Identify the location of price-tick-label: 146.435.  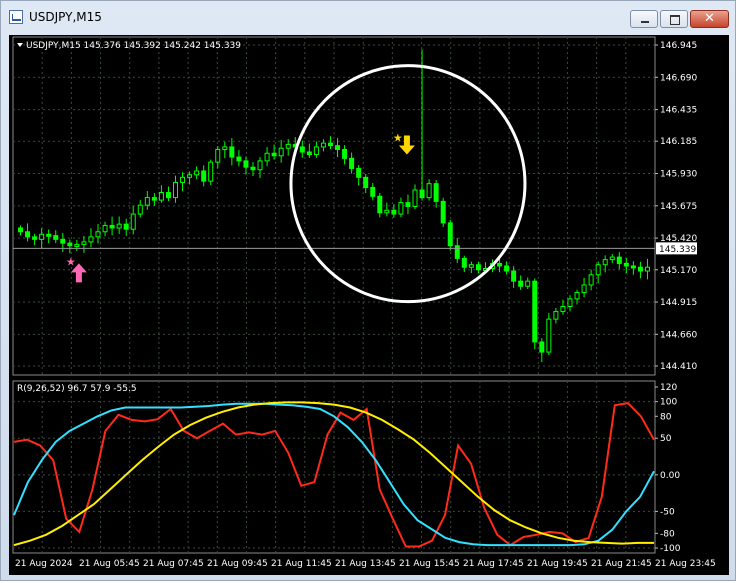
(678, 111).